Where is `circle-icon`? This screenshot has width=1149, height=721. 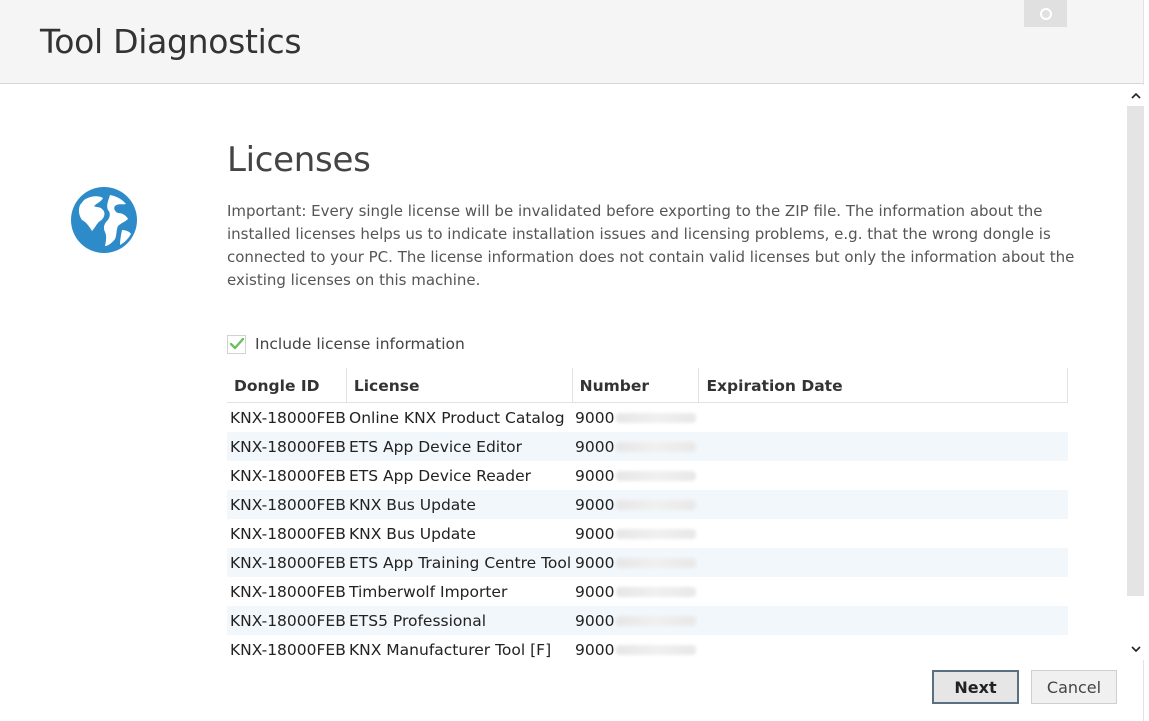 circle-icon is located at coordinates (1045, 13).